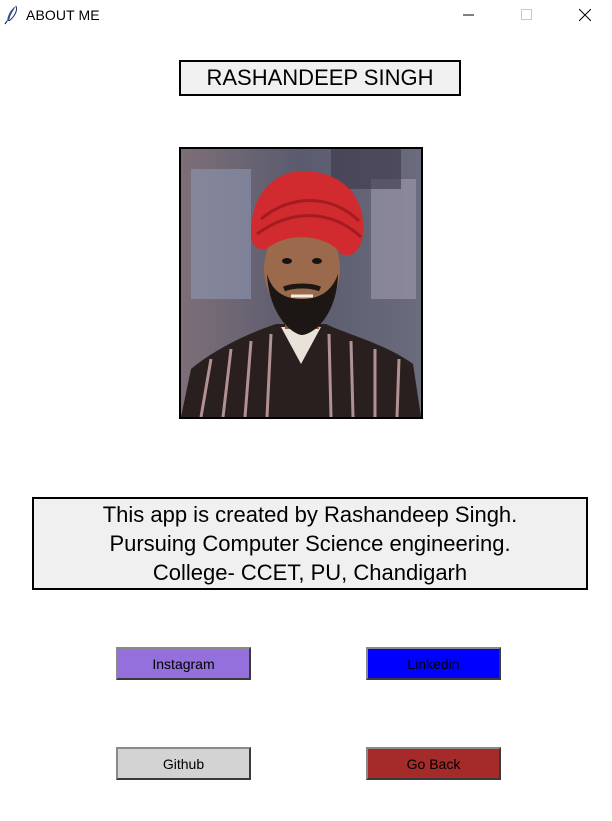  Describe the element at coordinates (183, 763) in the screenshot. I see `github-button: Github` at that location.